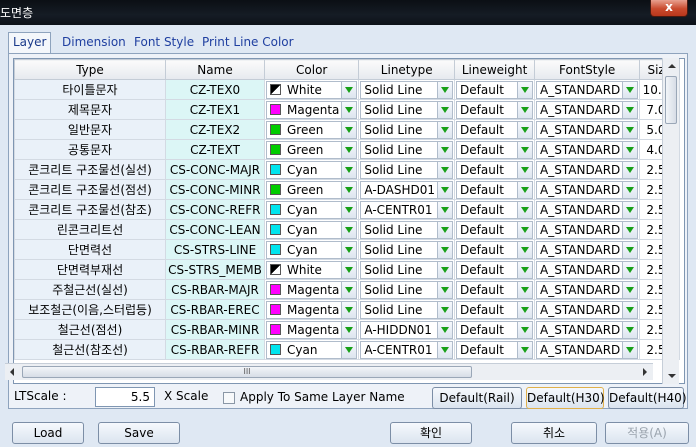 This screenshot has width=696, height=447. What do you see at coordinates (125, 397) in the screenshot?
I see `ltscale-input: 5.5` at bounding box center [125, 397].